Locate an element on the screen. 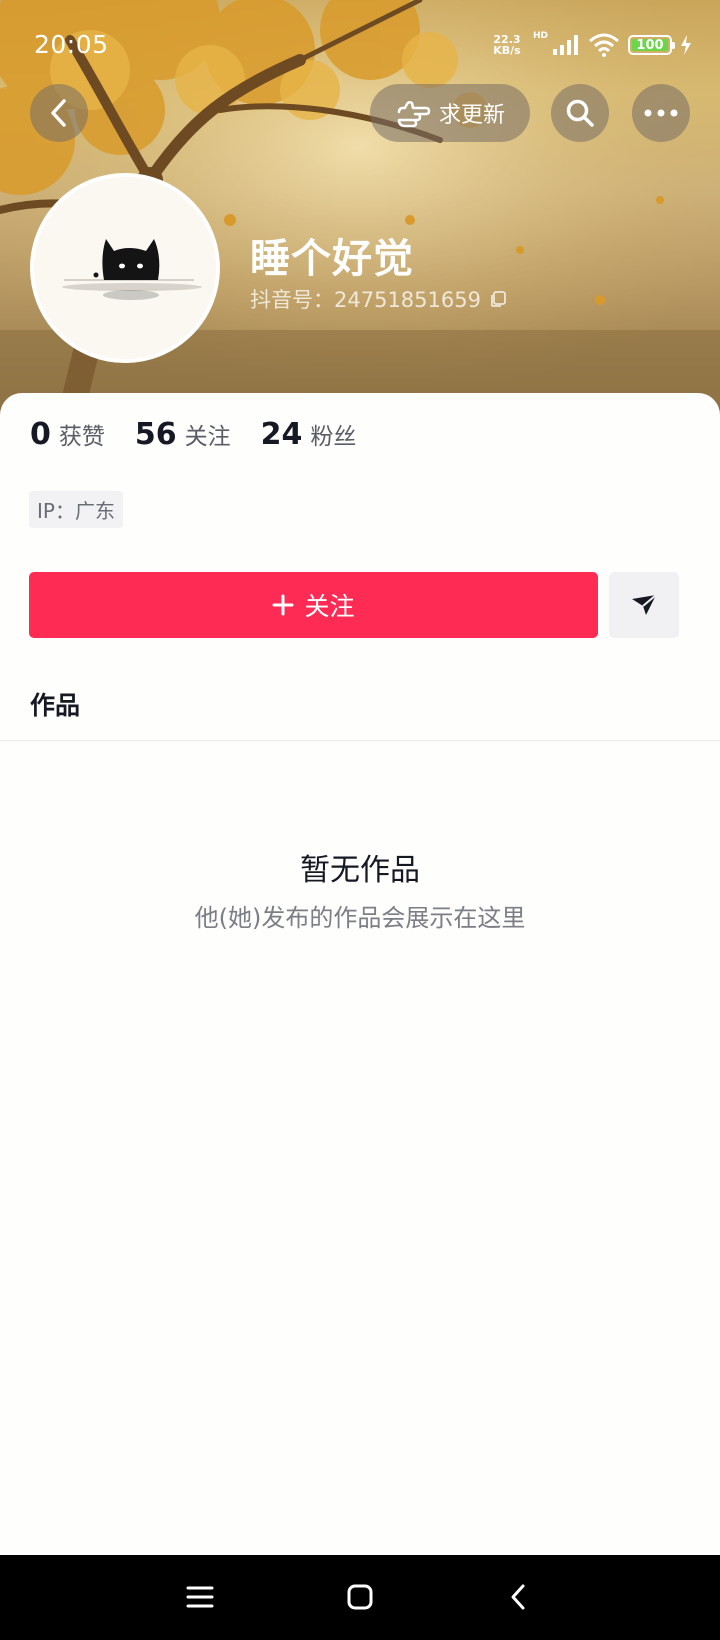  profile-stats: 0 获赞 56 关注 24 粉丝 is located at coordinates (193, 434).